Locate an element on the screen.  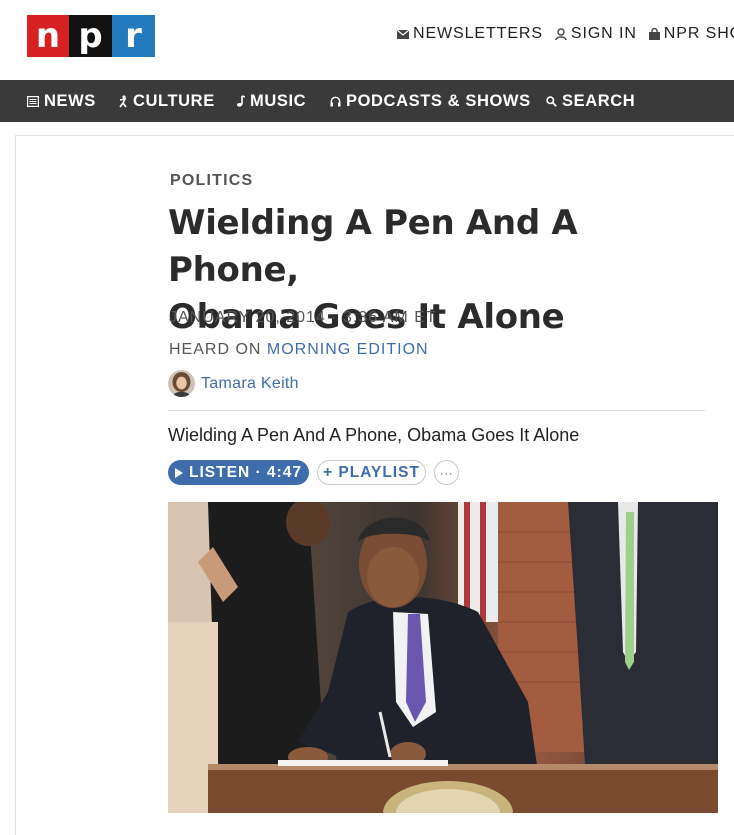
npr-shop-link: NPR SHOP is located at coordinates (691, 34).